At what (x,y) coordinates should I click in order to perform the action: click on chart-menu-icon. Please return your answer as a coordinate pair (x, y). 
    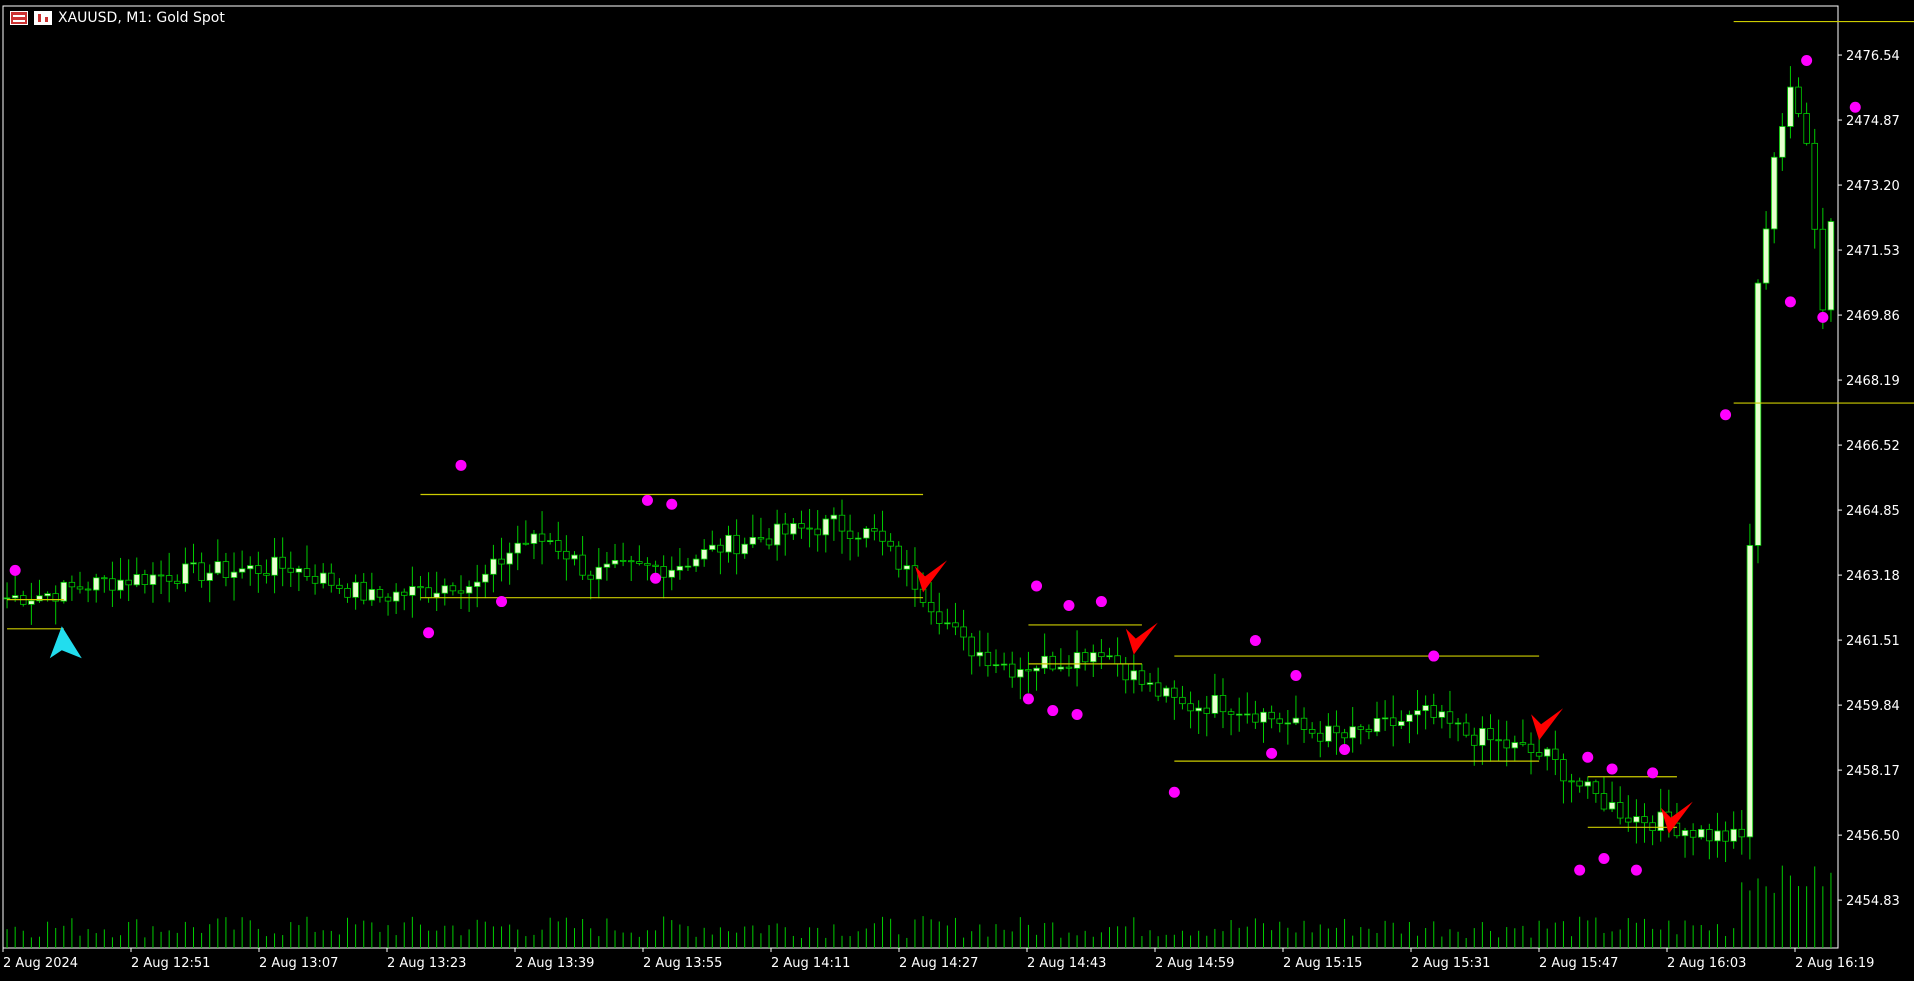
    Looking at the image, I should click on (19, 18).